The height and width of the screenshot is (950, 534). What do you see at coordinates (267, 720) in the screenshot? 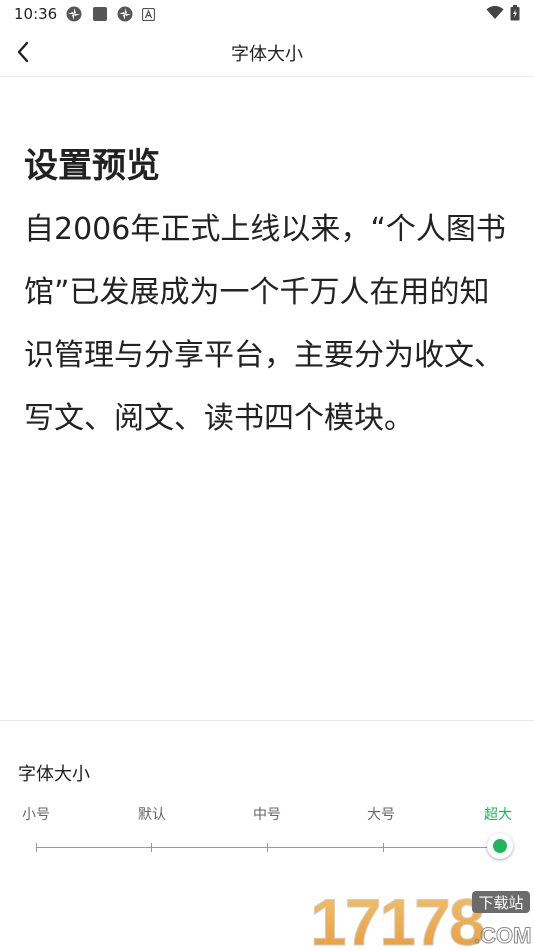
I see `panel-divider` at bounding box center [267, 720].